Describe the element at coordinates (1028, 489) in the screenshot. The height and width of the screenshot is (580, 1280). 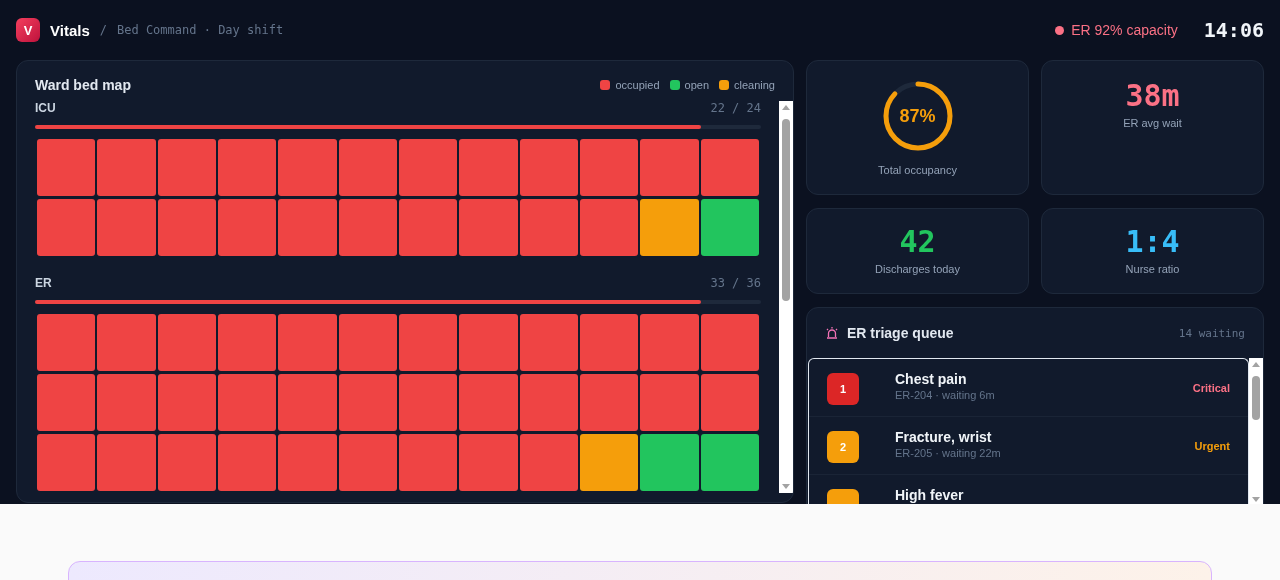
I see `triage-row: High fever` at that location.